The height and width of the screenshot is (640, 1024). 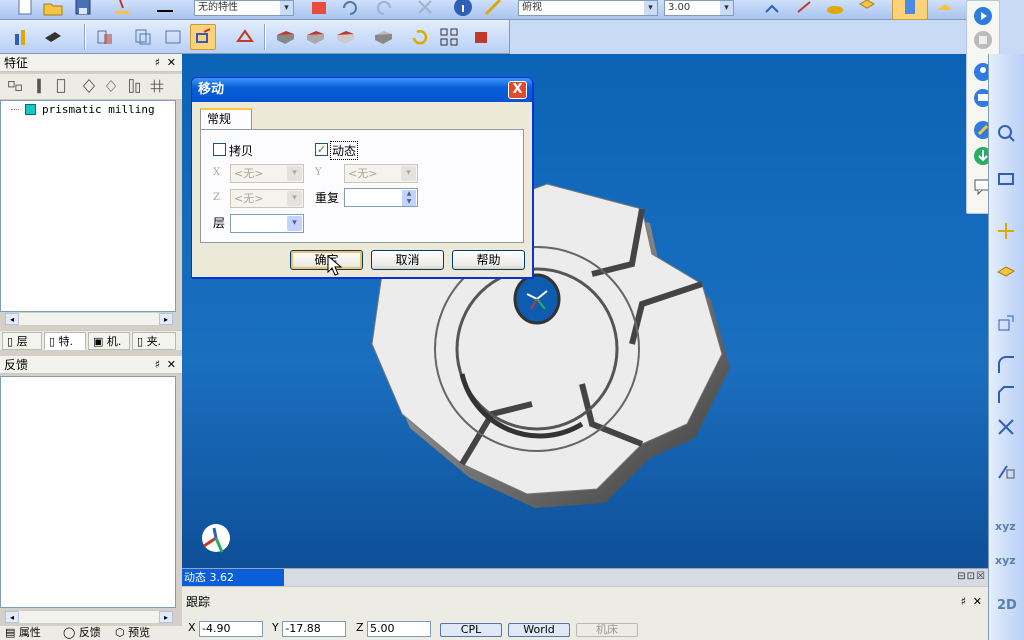 I want to click on tree-item: prismatic milling, so click(x=83, y=109).